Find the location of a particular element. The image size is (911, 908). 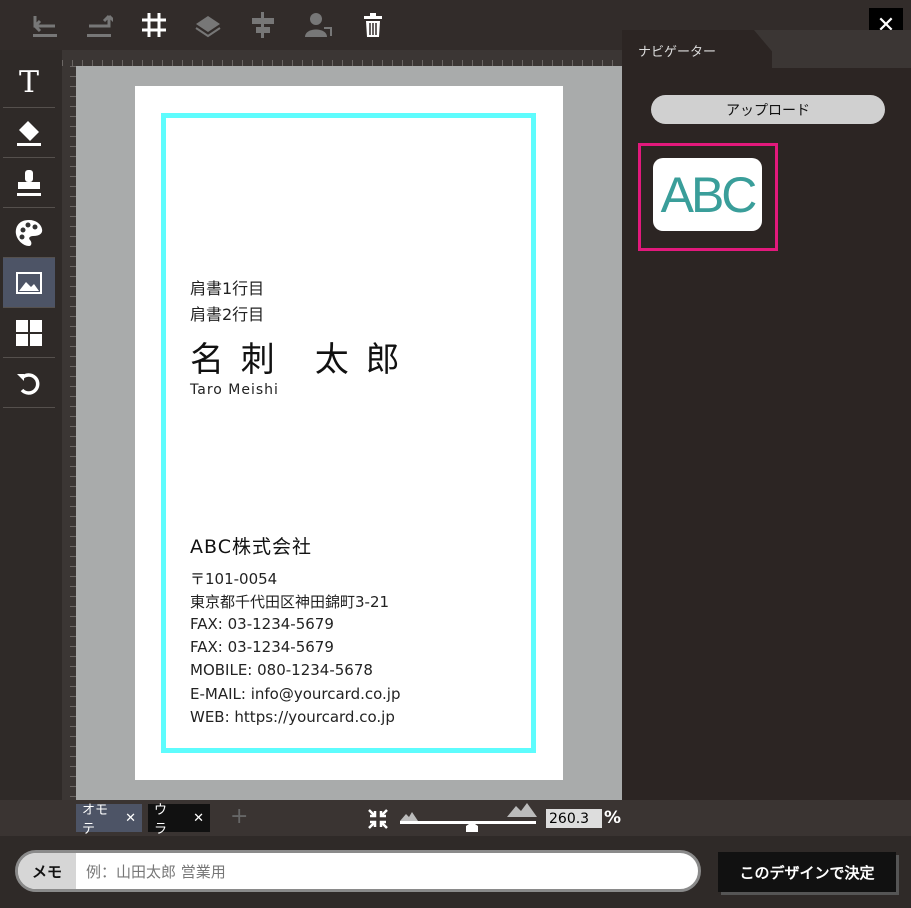

memo-field-wrapper: メモ is located at coordinates (358, 871).